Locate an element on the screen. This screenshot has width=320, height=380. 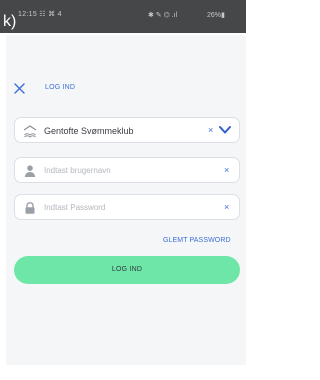
status-time: 12:15 ☷ ⌘ 4 is located at coordinates (40, 14).